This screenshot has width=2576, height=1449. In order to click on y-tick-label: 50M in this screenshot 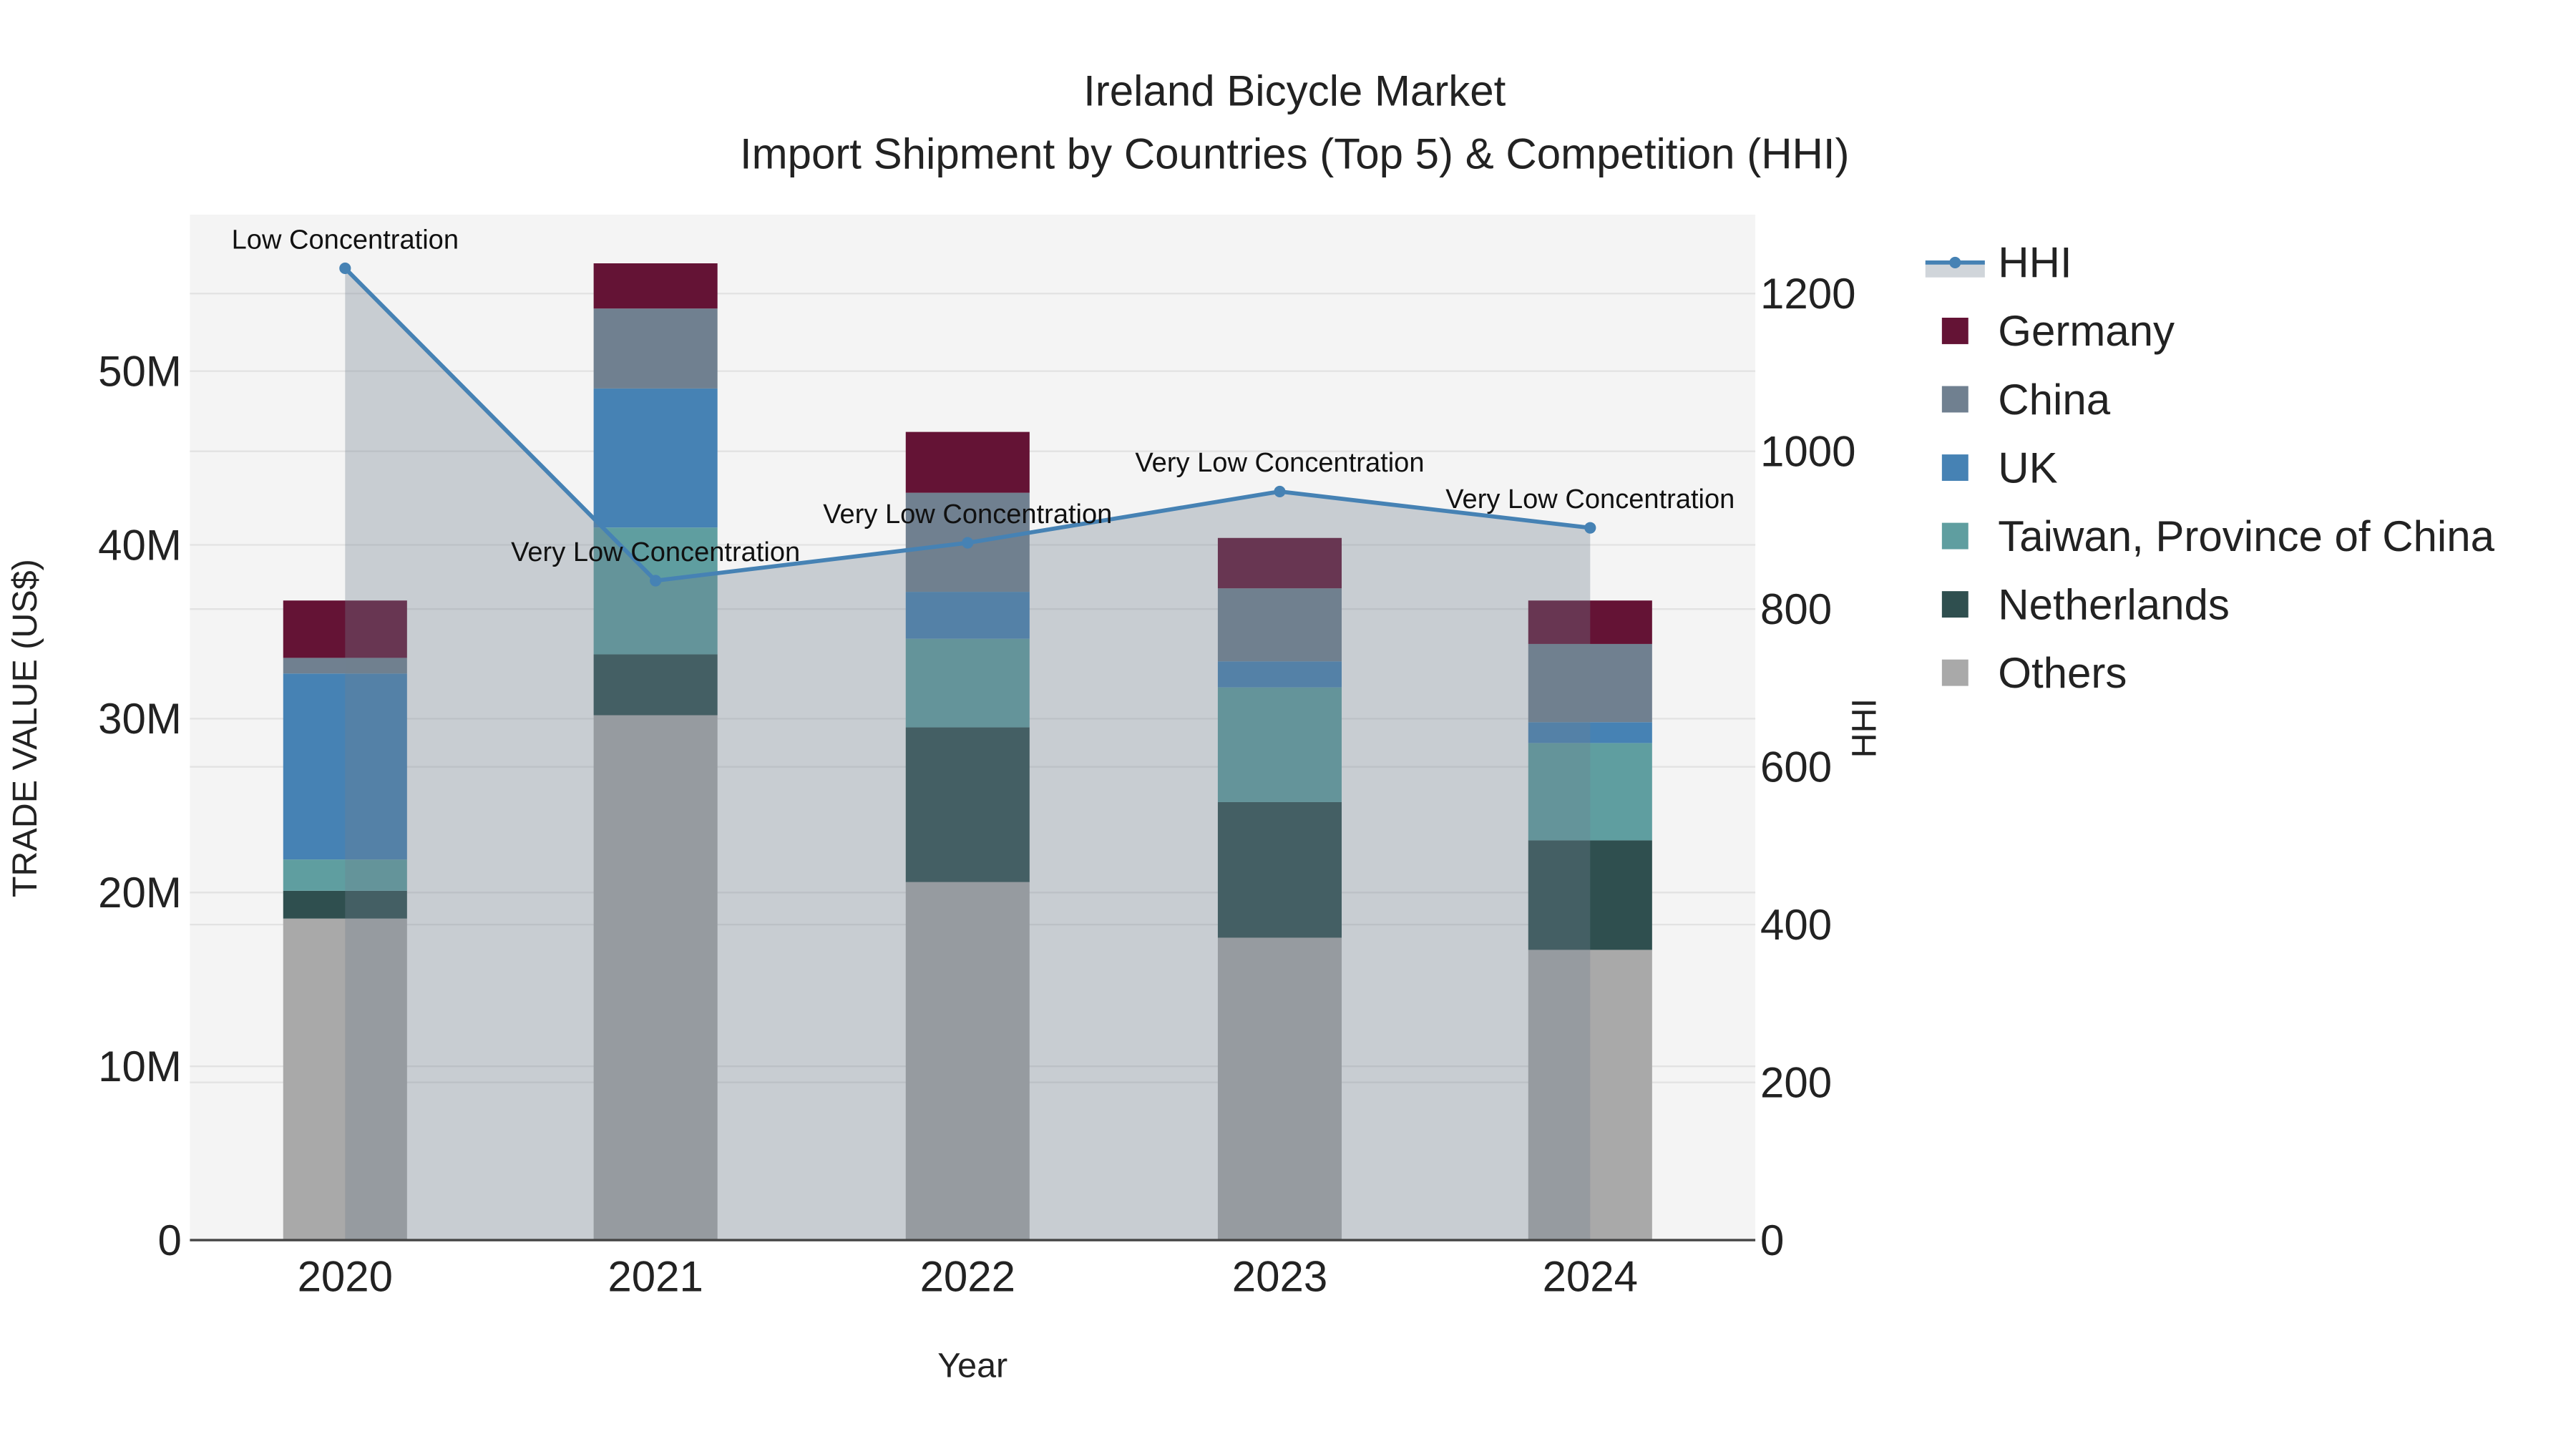, I will do `click(140, 371)`.